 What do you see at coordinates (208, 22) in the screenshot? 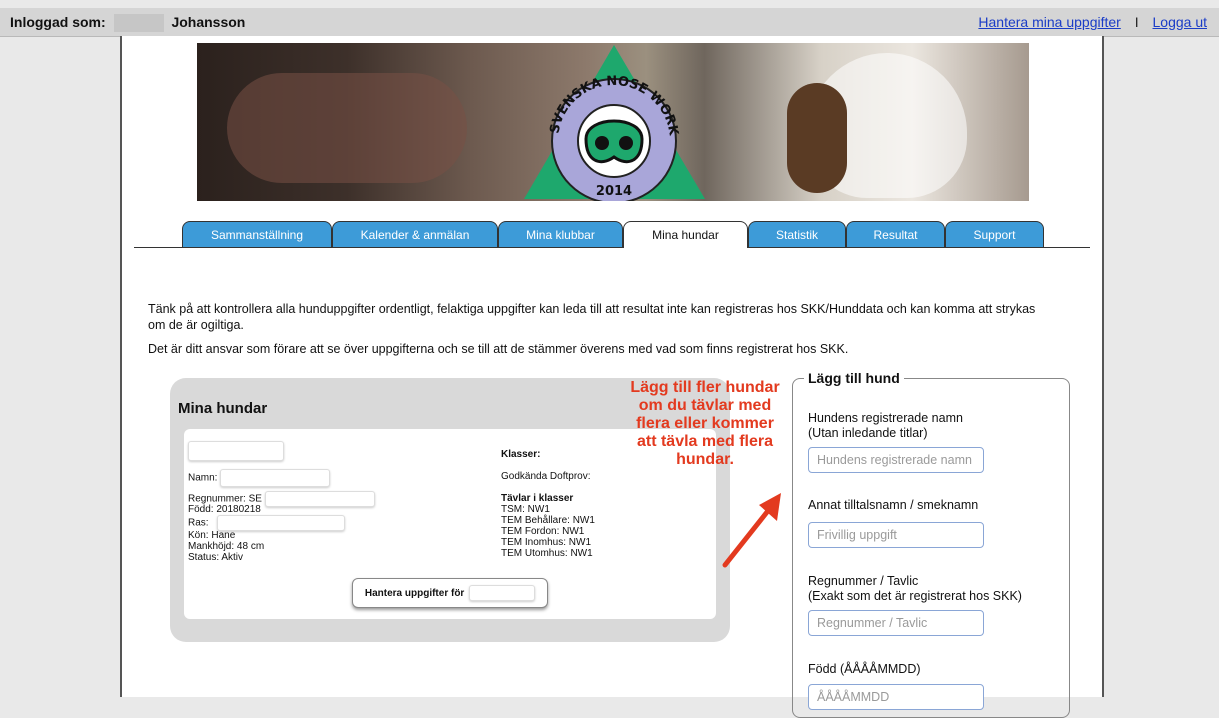
I see `user-surname: Johansson` at bounding box center [208, 22].